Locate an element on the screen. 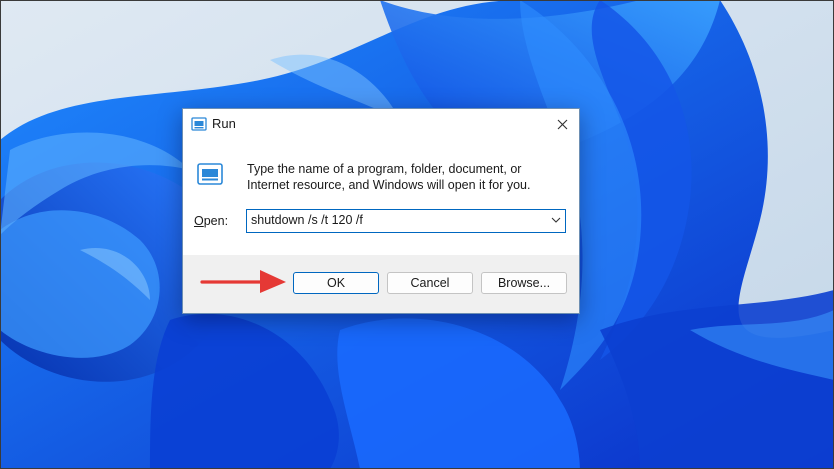  ok-button: OK is located at coordinates (336, 283).